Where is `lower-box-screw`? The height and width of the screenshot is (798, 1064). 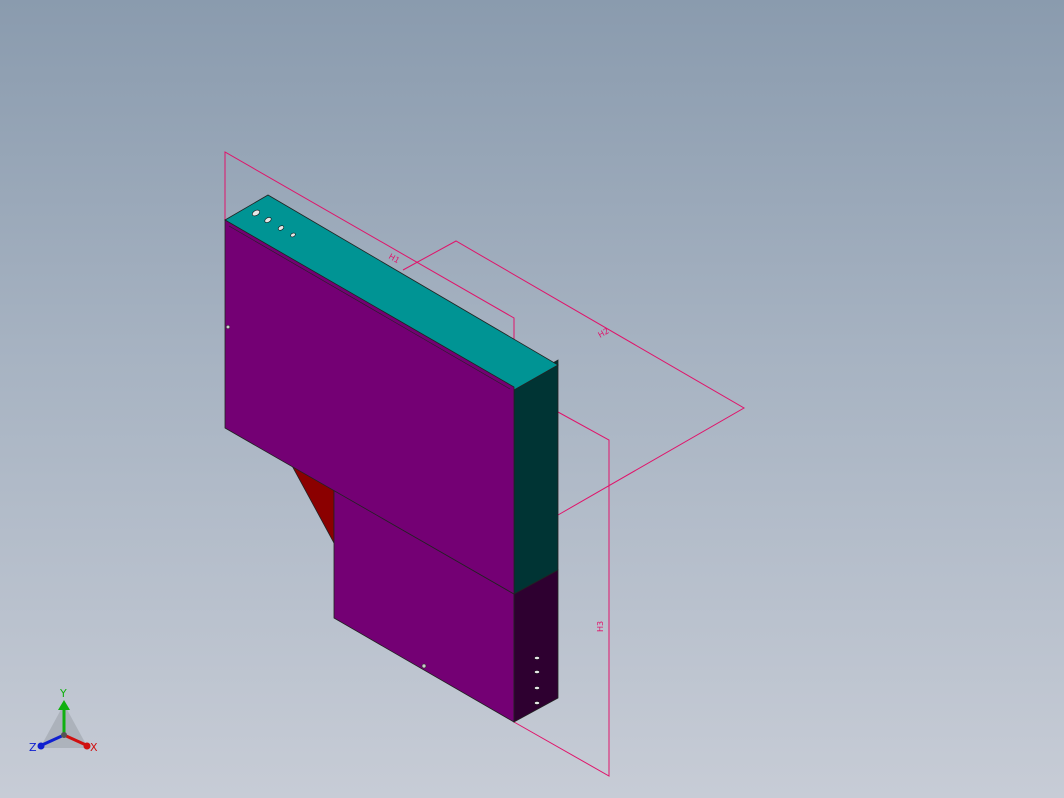 lower-box-screw is located at coordinates (424, 666).